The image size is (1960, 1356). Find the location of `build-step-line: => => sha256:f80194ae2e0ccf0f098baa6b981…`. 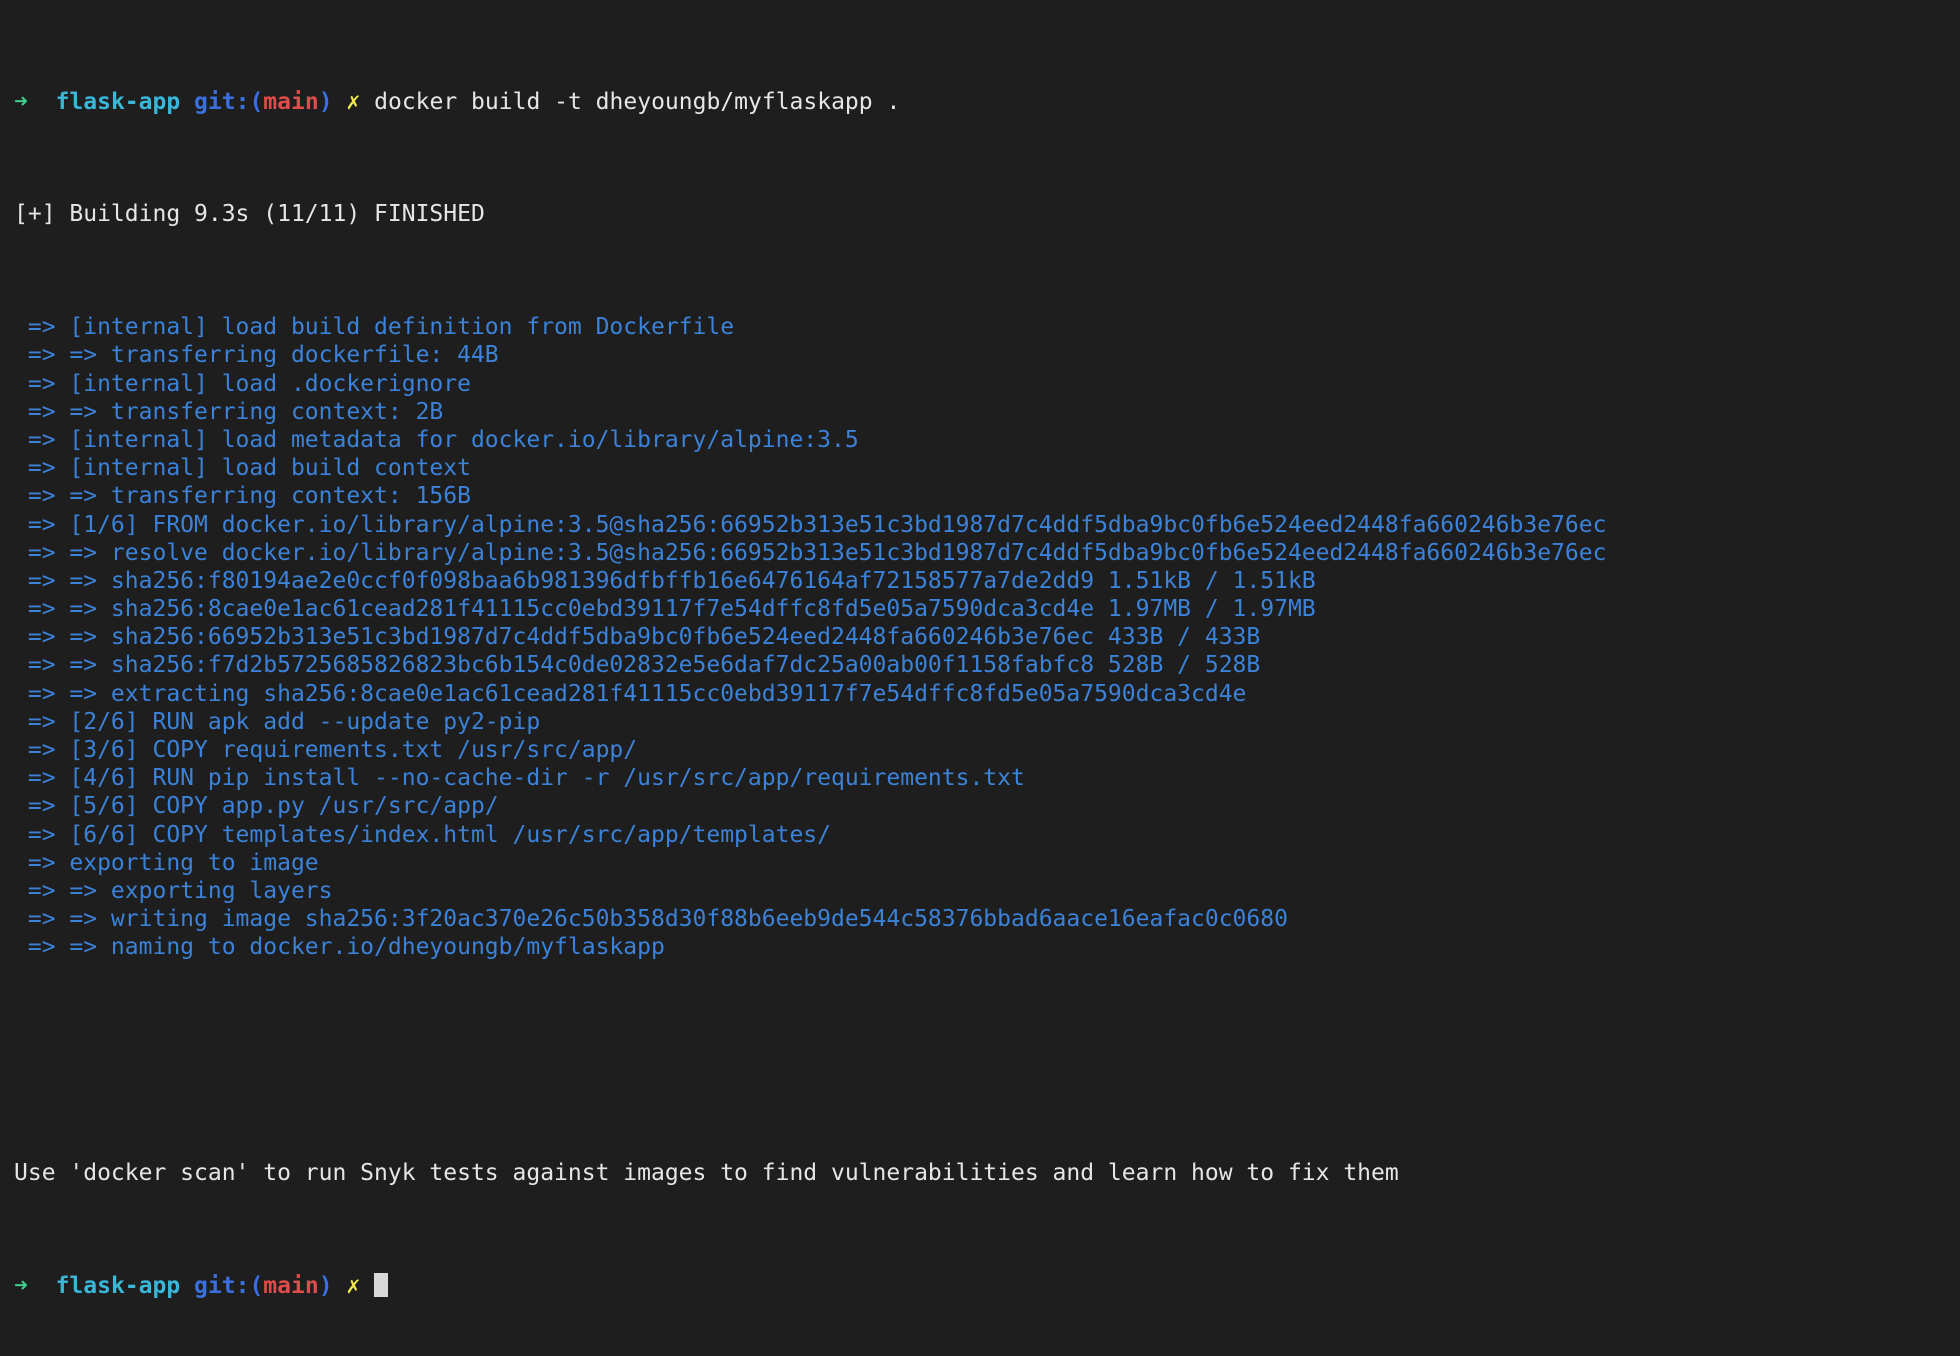

build-step-line: => => sha256:f80194ae2e0ccf0f098baa6b981… is located at coordinates (665, 580).